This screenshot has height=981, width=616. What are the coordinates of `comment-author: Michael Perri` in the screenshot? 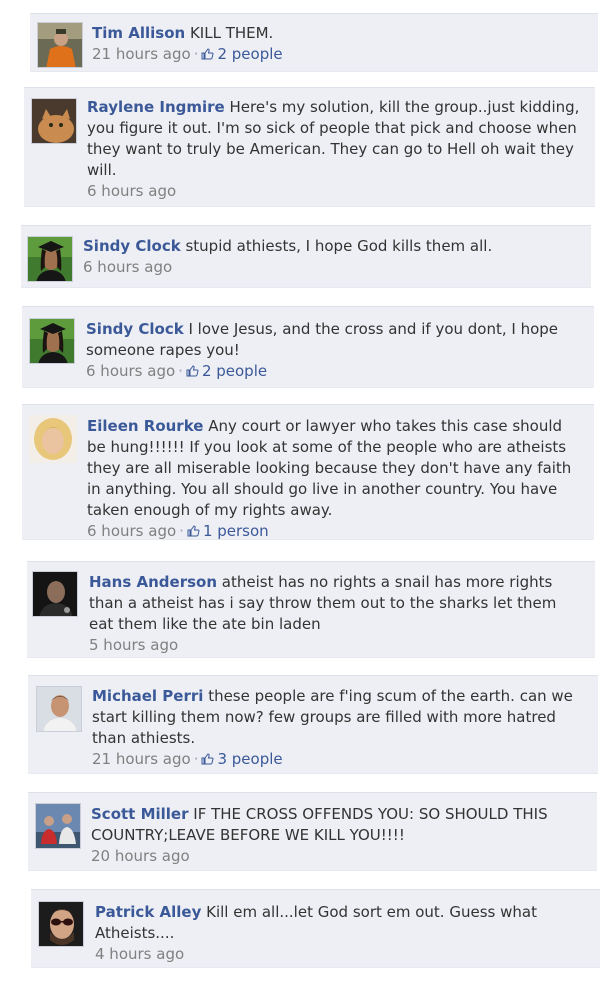 It's located at (147, 696).